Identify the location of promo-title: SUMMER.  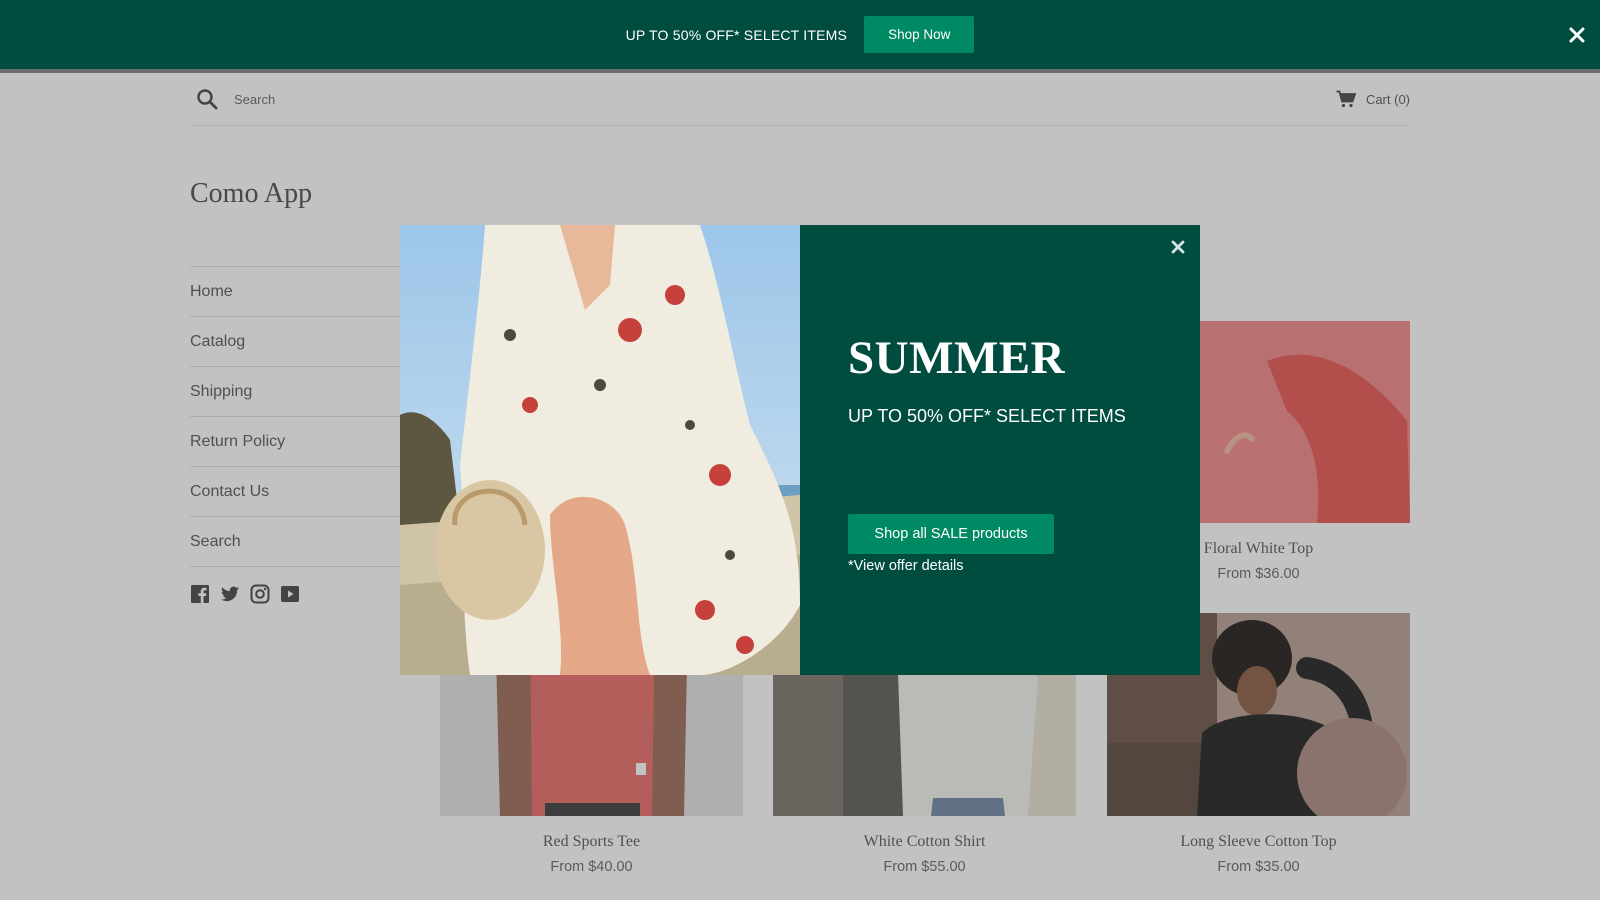
(957, 358).